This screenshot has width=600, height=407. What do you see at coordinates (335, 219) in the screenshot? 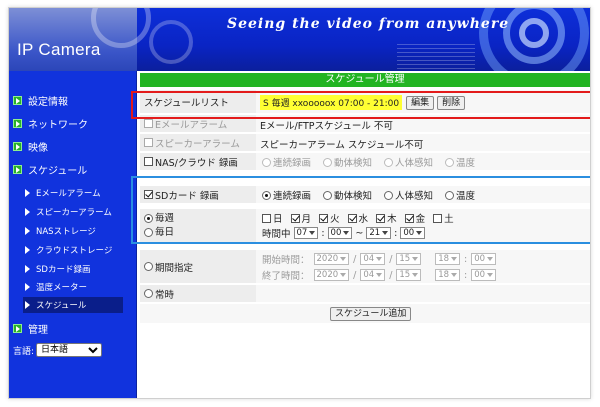
I see `day-label: 火` at bounding box center [335, 219].